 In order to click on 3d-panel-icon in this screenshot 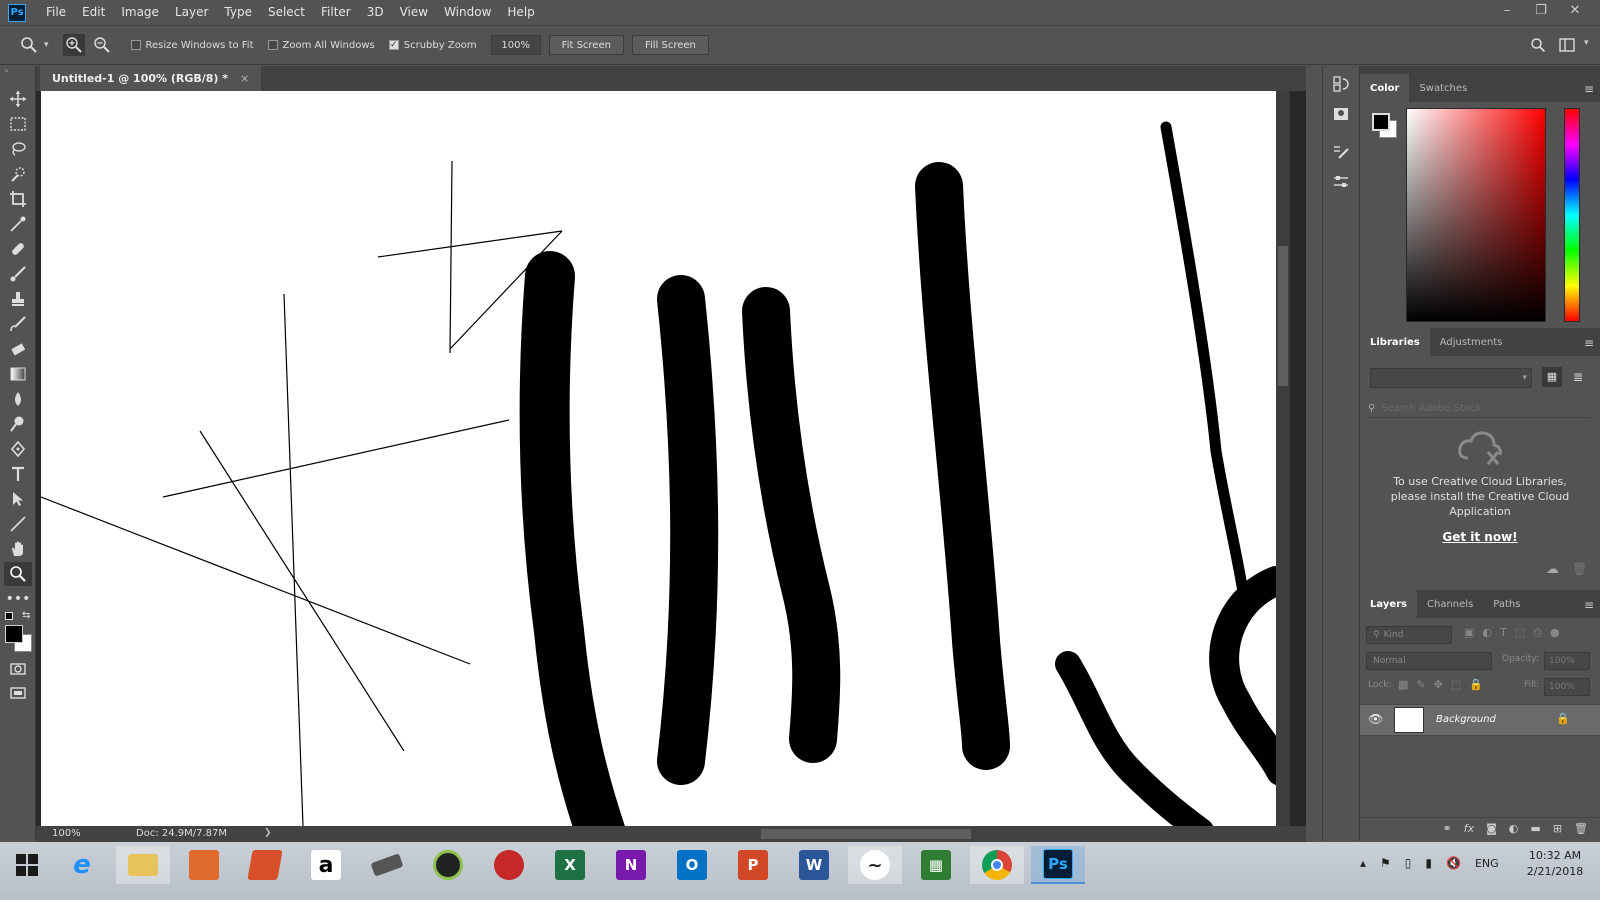, I will do `click(1341, 114)`.